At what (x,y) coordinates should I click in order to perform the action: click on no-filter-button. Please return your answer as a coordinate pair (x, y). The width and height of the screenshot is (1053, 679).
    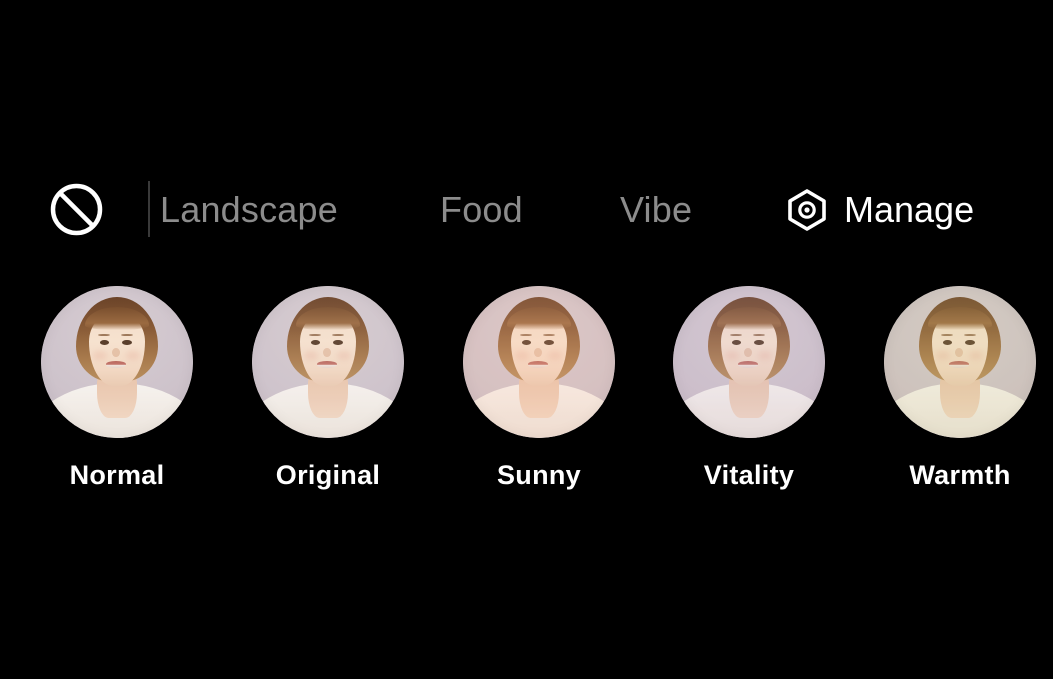
    Looking at the image, I should click on (76, 209).